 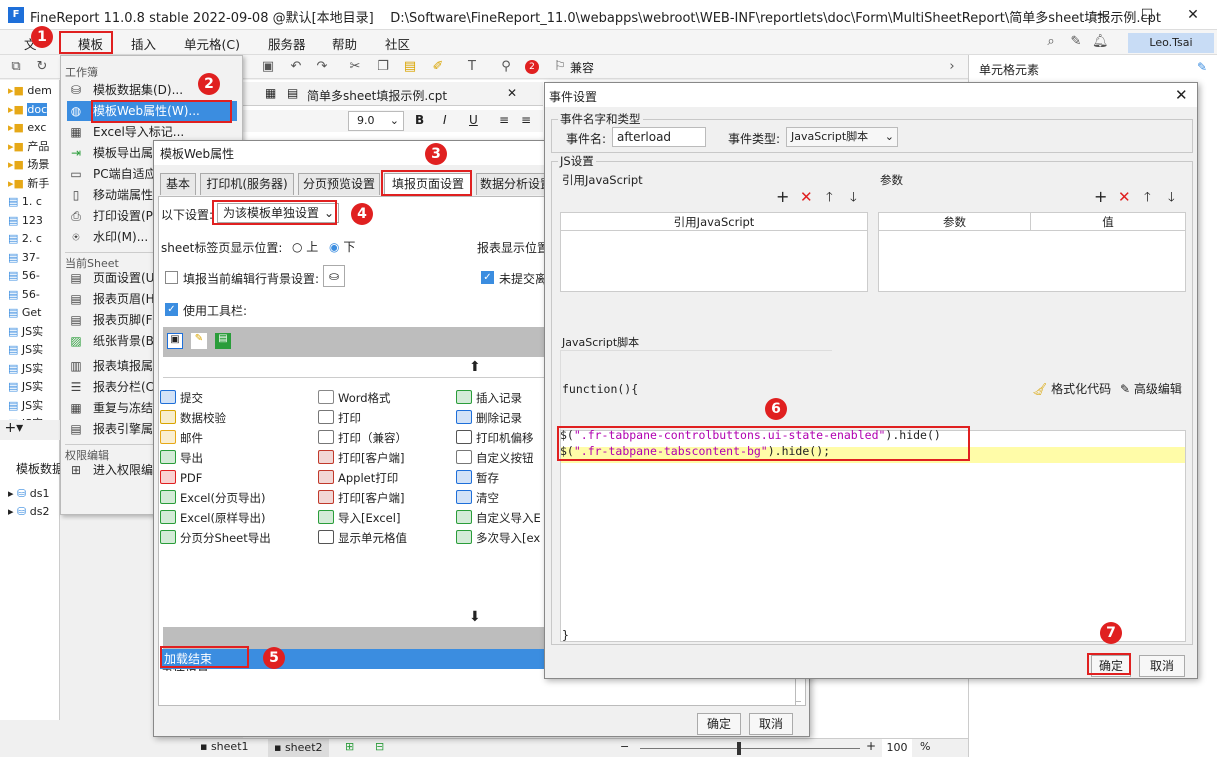 What do you see at coordinates (298, 748) in the screenshot?
I see `sheet2-tab: ▪ sheet2` at bounding box center [298, 748].